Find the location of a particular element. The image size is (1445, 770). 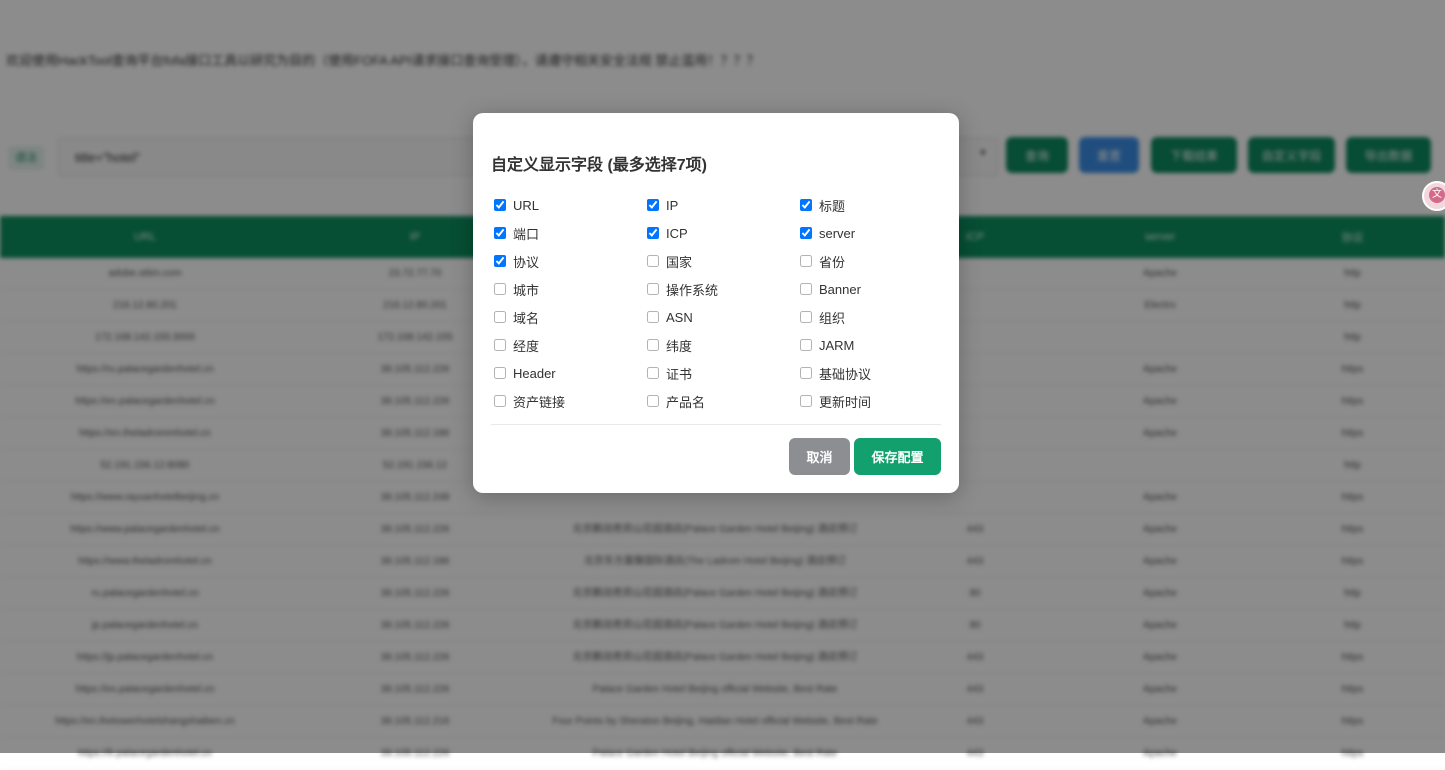

field-option: URL is located at coordinates (570, 205).